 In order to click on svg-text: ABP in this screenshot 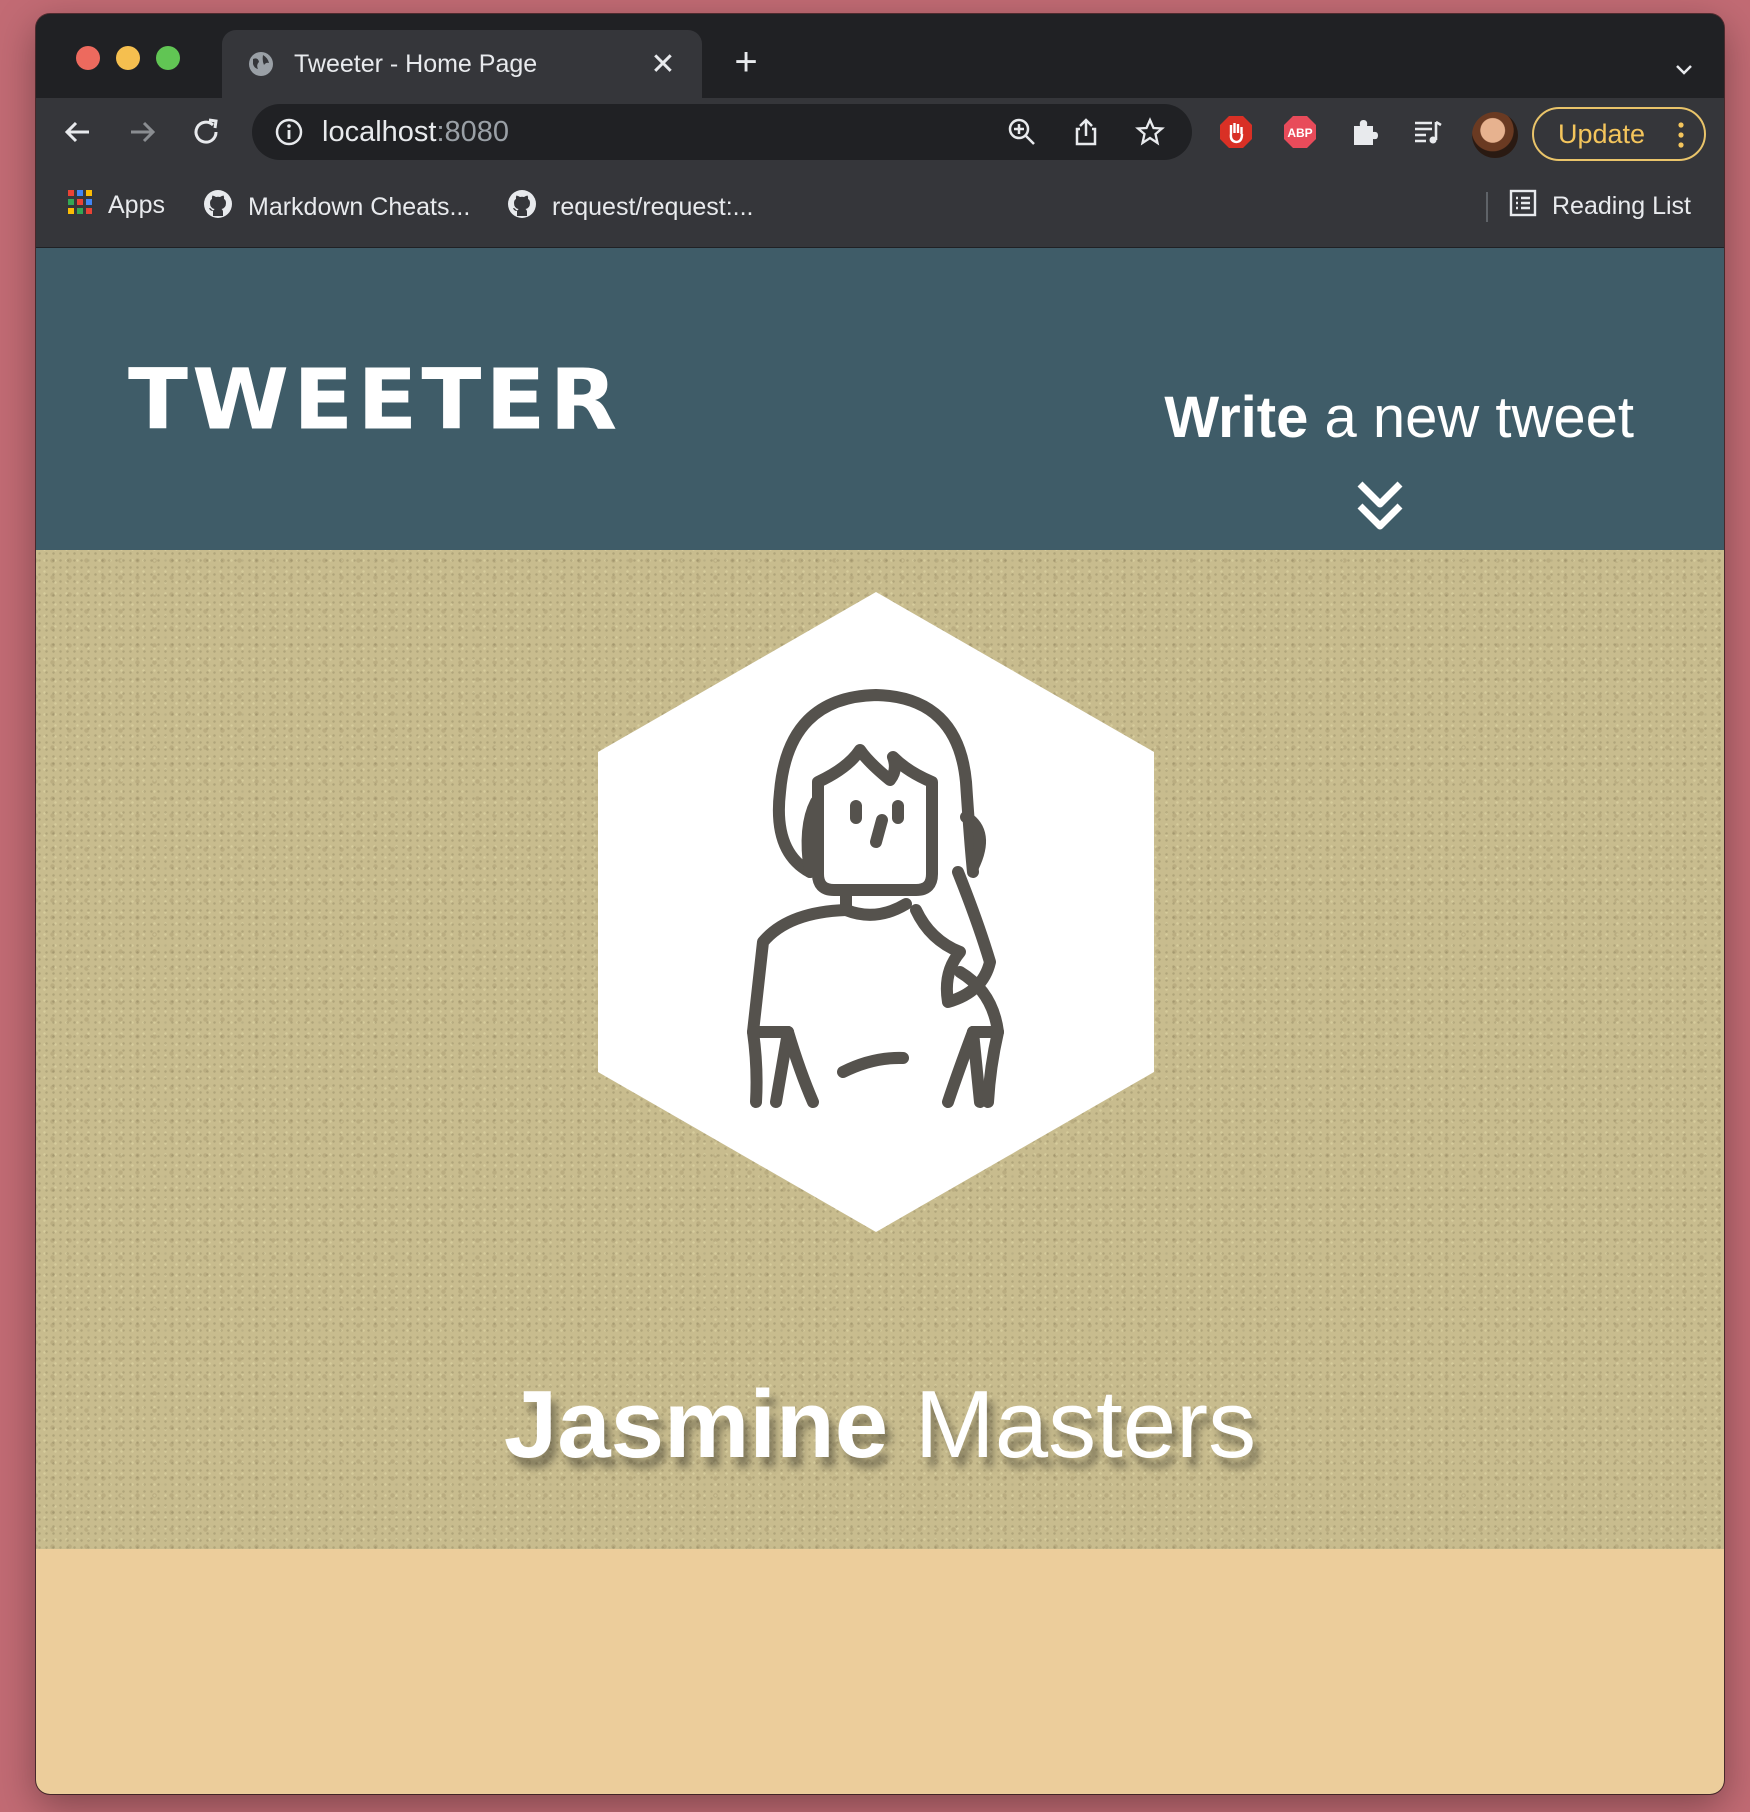, I will do `click(1299, 133)`.